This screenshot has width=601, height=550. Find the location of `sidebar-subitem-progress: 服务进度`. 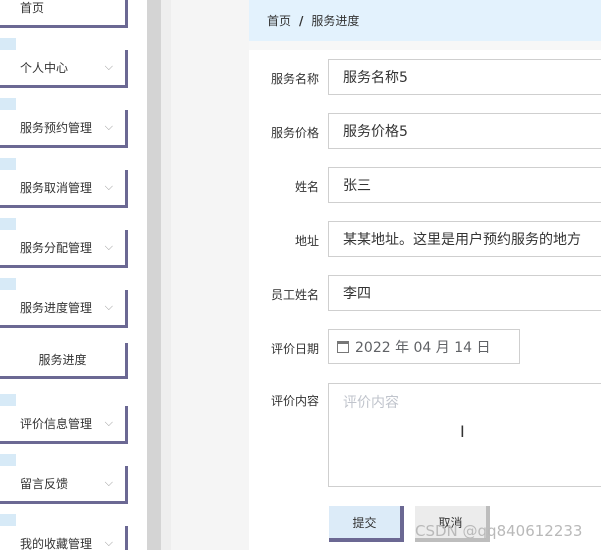

sidebar-subitem-progress: 服务进度 is located at coordinates (64, 361).